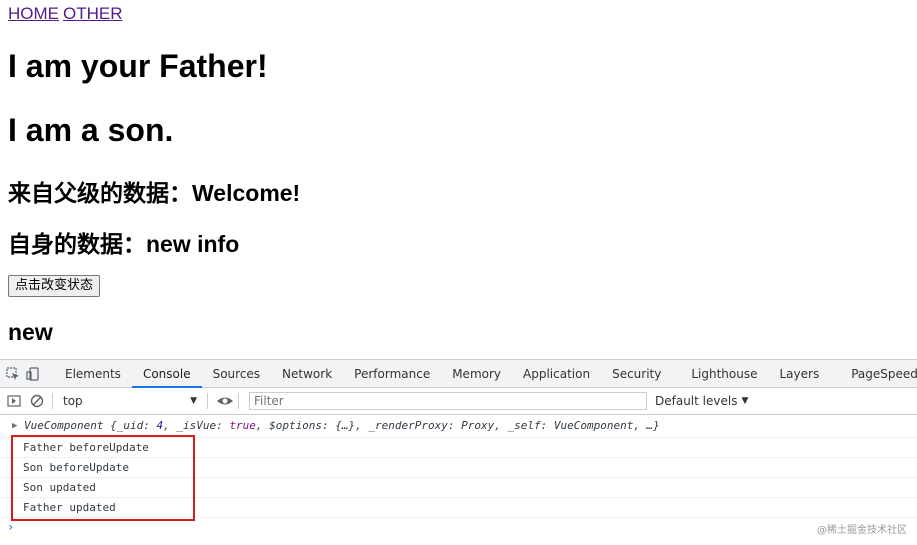 This screenshot has width=917, height=545. Describe the element at coordinates (154, 193) in the screenshot. I see `parent-data-heading: 来自父级的数据：Welcome!` at that location.